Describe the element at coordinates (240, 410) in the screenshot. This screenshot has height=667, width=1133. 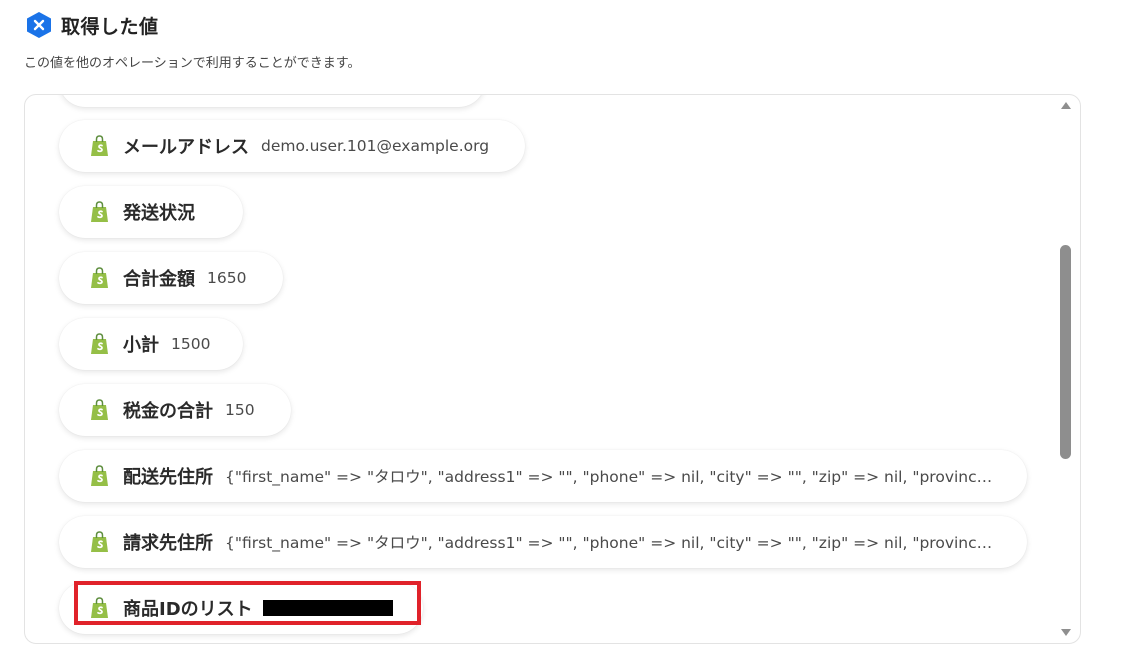
I see `item-value: 150` at that location.